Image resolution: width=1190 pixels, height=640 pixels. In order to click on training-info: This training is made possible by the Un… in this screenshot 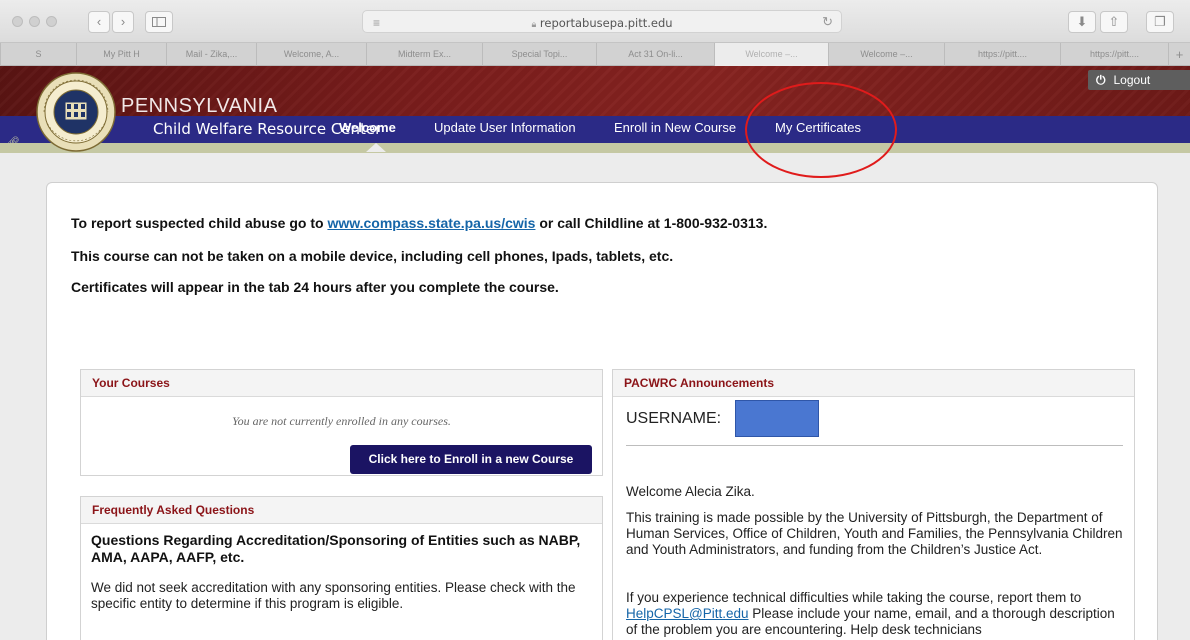, I will do `click(874, 533)`.